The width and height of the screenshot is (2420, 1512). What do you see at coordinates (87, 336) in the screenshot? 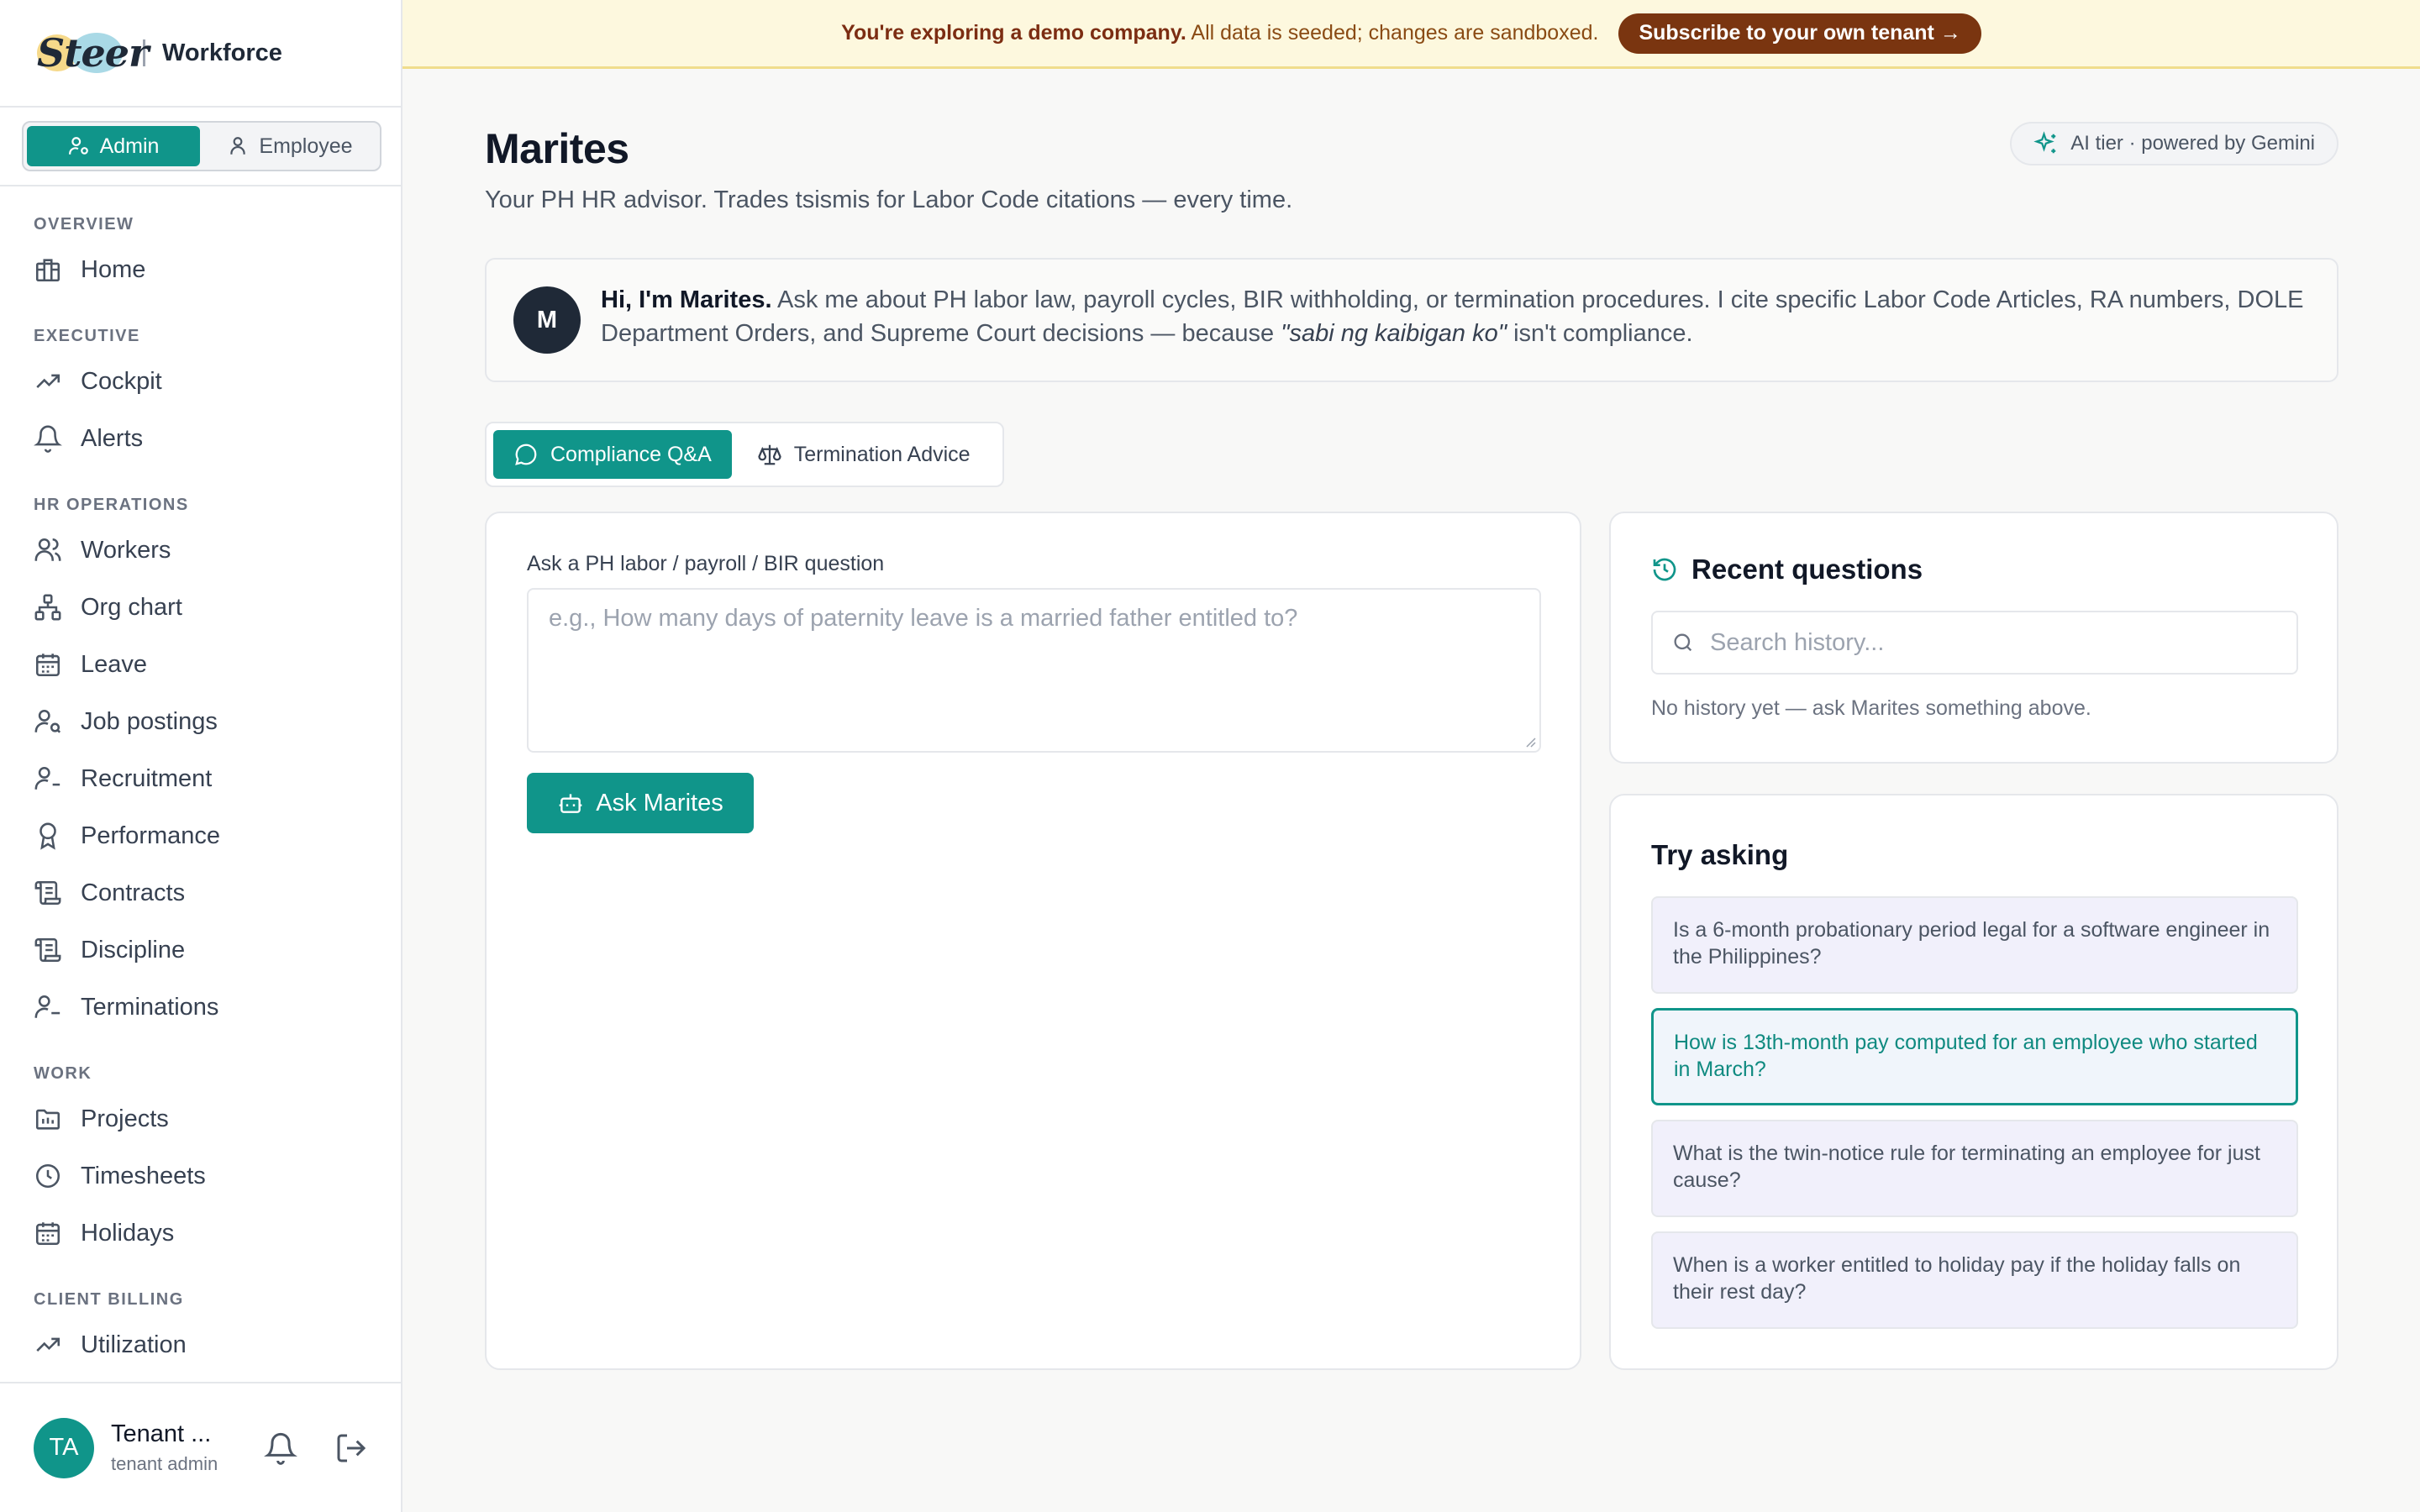
I see `nav-section-executive: EXECUTIVE` at bounding box center [87, 336].